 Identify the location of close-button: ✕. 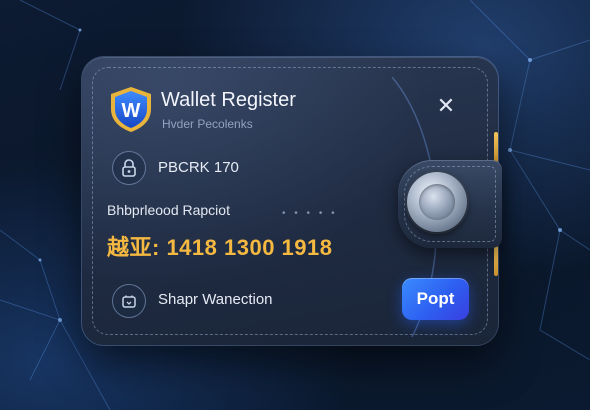
(446, 106).